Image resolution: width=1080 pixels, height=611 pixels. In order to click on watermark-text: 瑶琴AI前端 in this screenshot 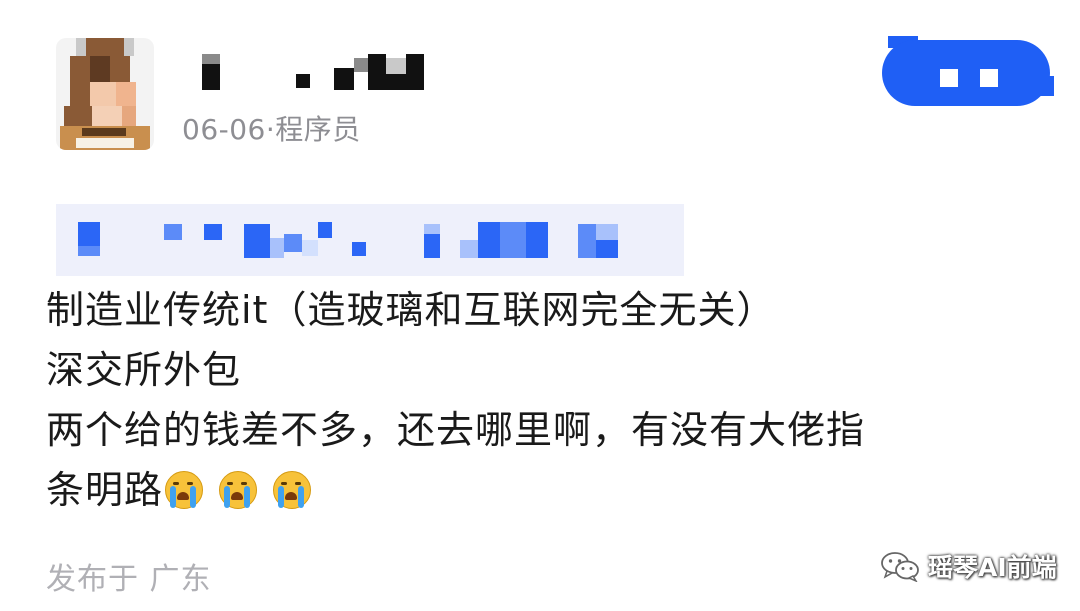, I will do `click(992, 567)`.